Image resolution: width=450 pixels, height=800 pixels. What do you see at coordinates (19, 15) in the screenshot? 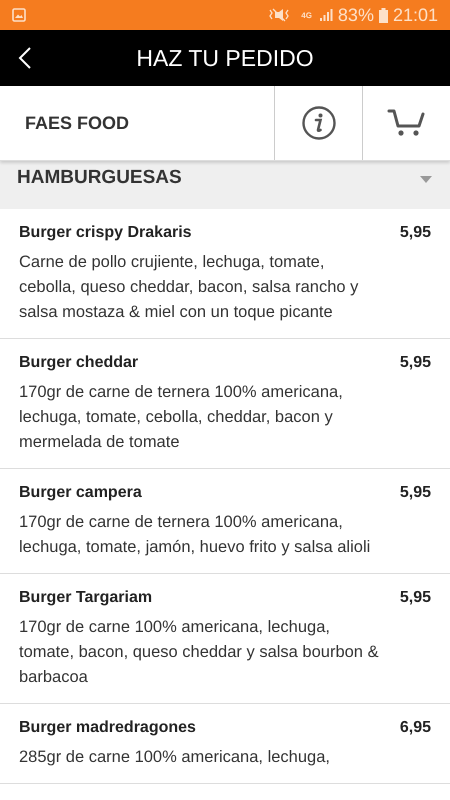
I see `image-icon` at bounding box center [19, 15].